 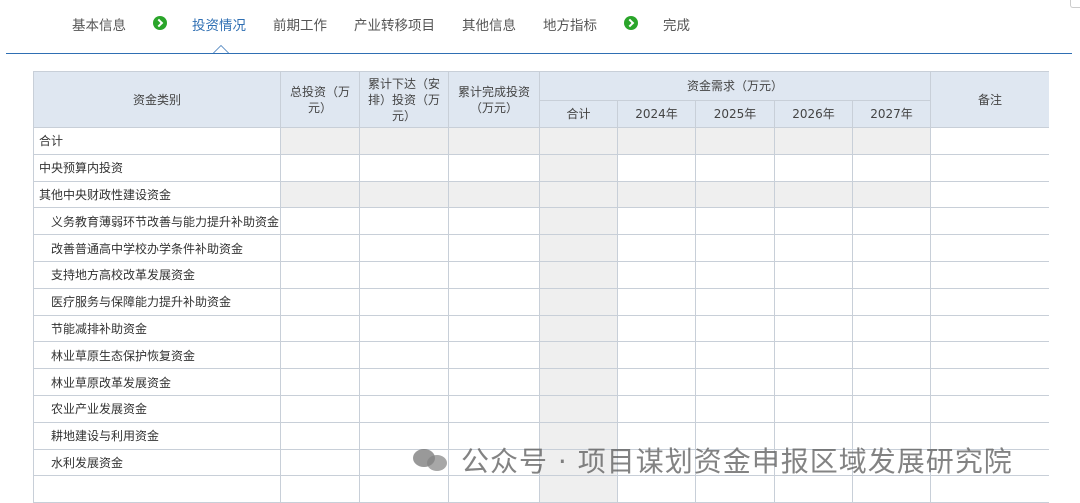 I want to click on watermark: 公众号 · 项目谋划资金申报区域发展研究院, so click(x=713, y=460).